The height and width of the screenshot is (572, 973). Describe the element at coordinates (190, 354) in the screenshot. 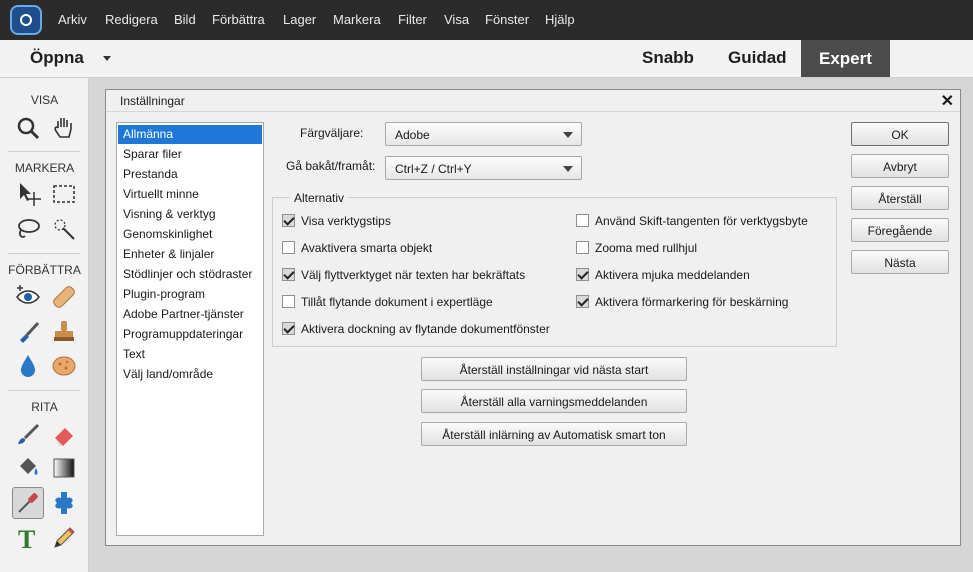

I see `category-item: Text` at that location.